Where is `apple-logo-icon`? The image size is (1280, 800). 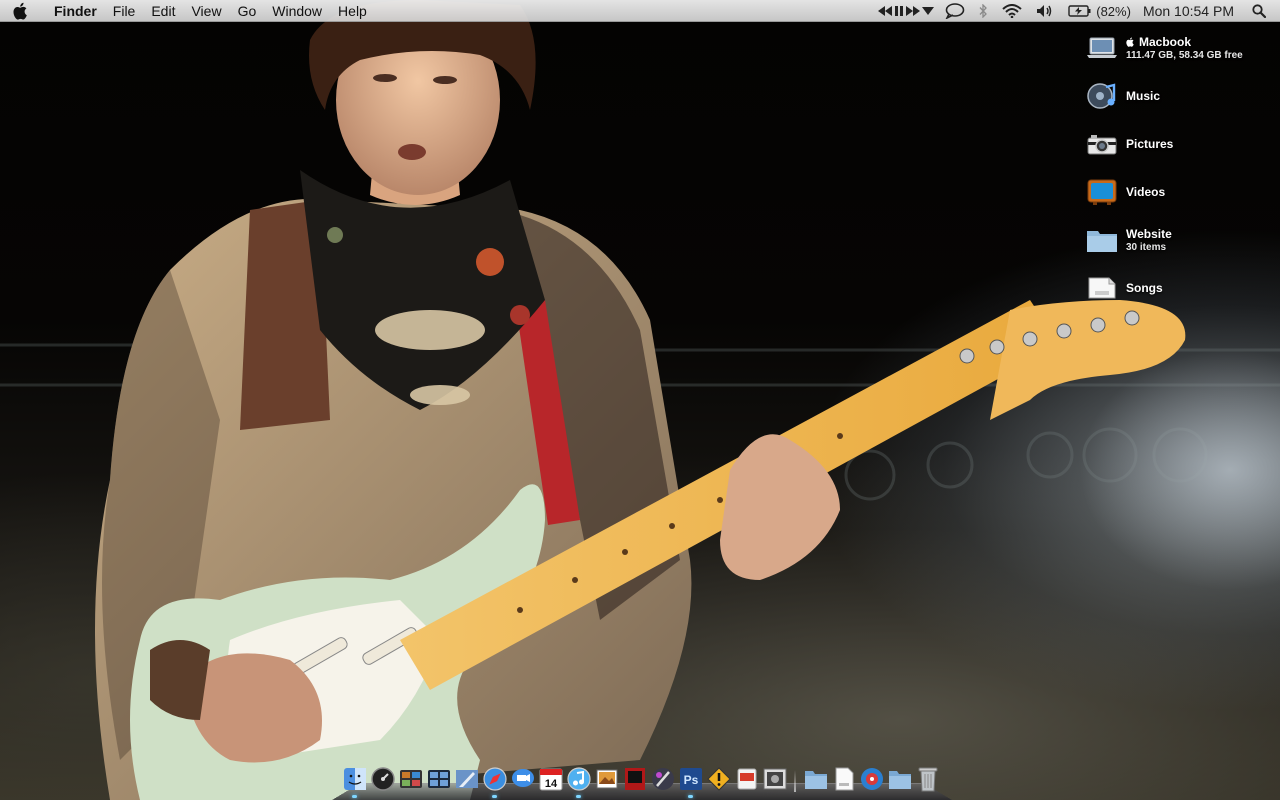
apple-logo-icon is located at coordinates (1130, 42).